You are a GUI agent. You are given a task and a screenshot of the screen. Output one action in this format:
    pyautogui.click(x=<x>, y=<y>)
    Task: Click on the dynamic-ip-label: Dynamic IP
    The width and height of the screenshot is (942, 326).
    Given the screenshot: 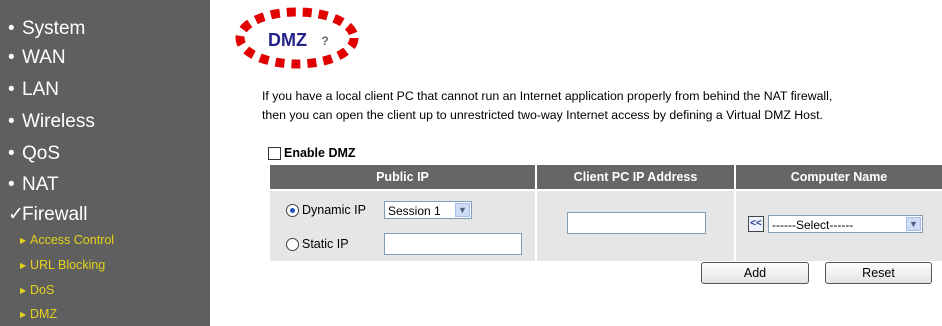 What is the action you would take?
    pyautogui.click(x=334, y=210)
    